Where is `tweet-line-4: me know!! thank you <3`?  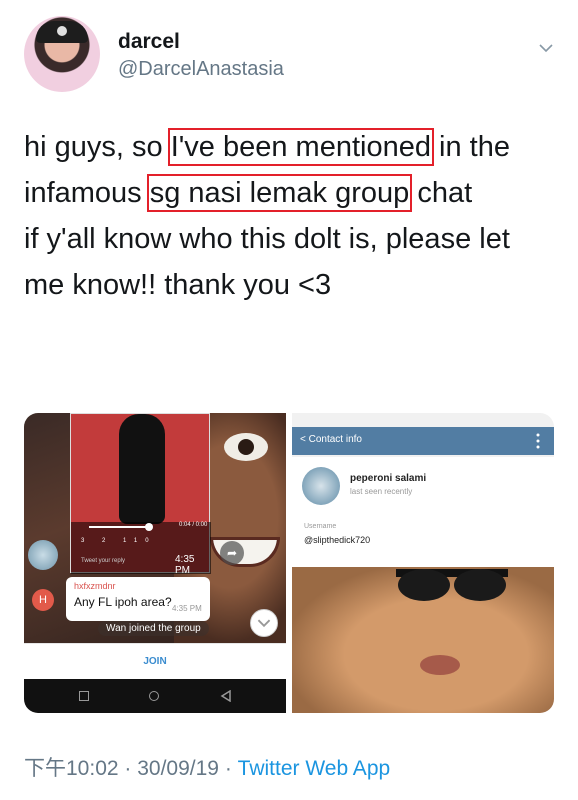
tweet-line-4: me know!! thank you <3 is located at coordinates (178, 285).